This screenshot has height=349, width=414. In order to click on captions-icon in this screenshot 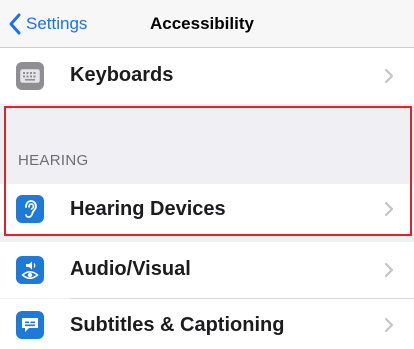, I will do `click(30, 325)`.